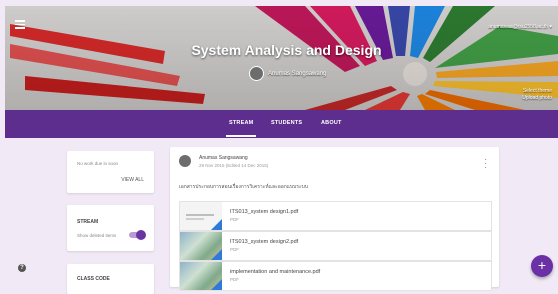 The height and width of the screenshot is (294, 558). What do you see at coordinates (132, 180) in the screenshot?
I see `view-all-link: VIEW ALL` at bounding box center [132, 180].